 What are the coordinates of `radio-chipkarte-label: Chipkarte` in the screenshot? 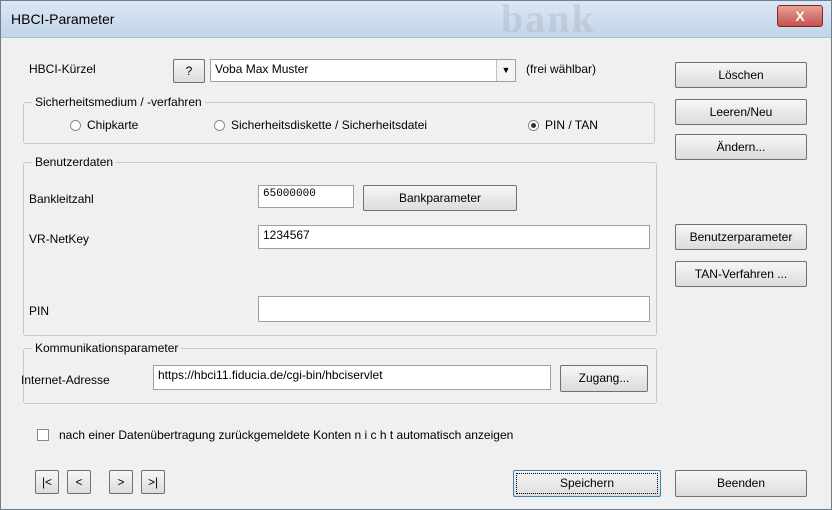 It's located at (113, 125).